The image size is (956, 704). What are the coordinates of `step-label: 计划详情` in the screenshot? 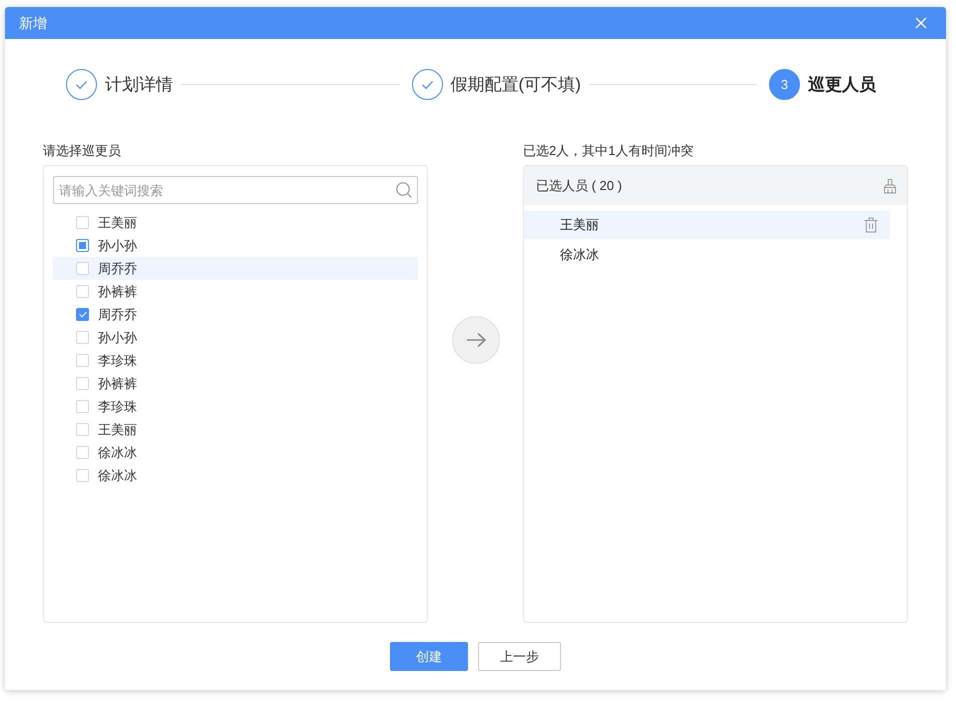 It's located at (139, 85).